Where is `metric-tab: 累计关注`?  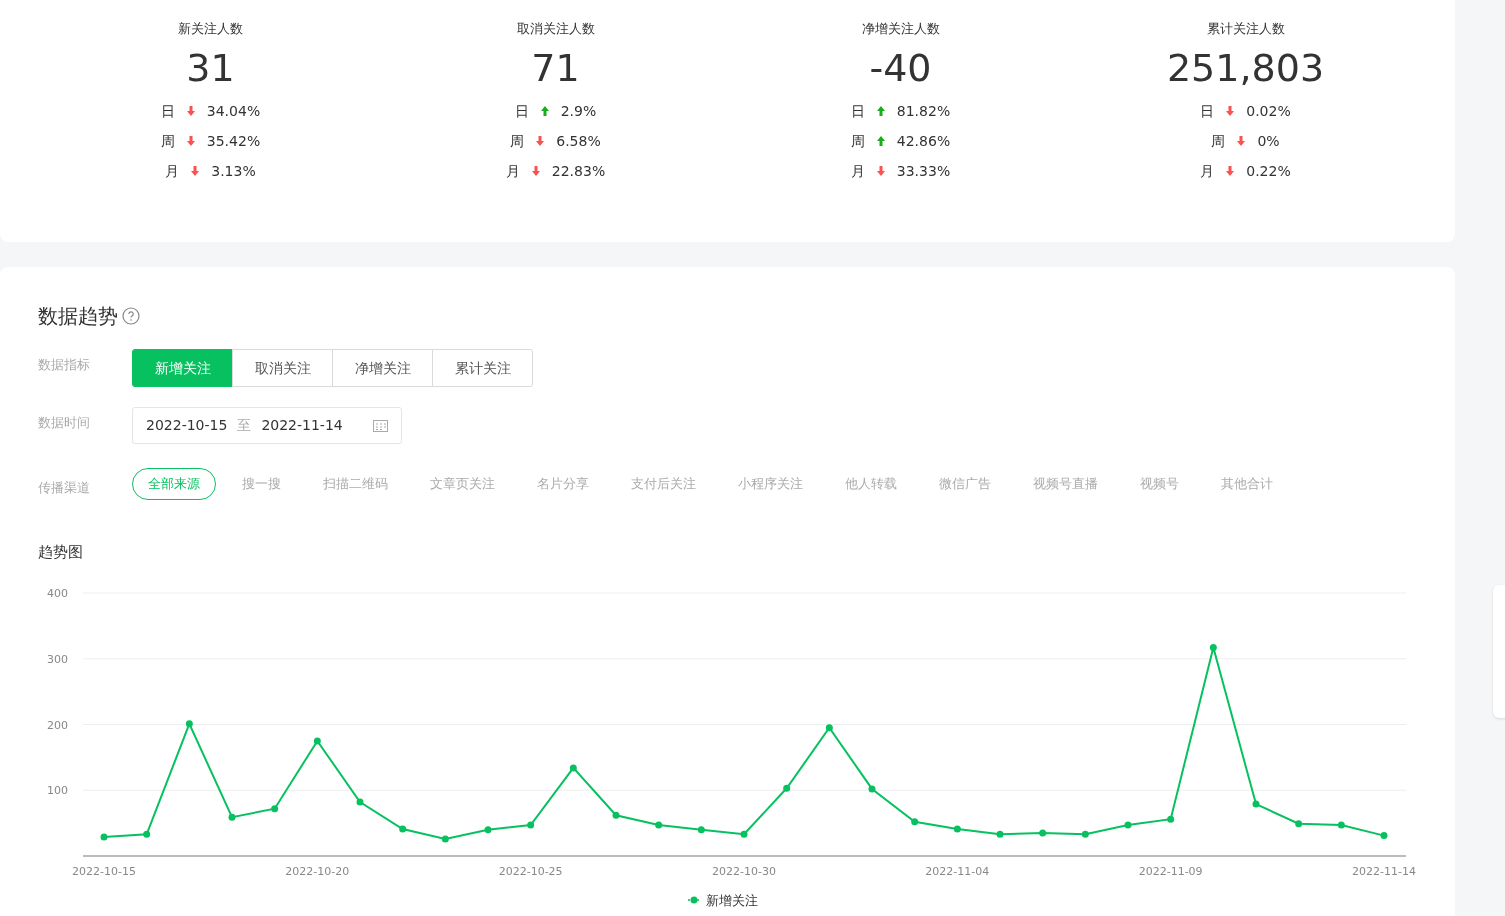
metric-tab: 累计关注 is located at coordinates (482, 368).